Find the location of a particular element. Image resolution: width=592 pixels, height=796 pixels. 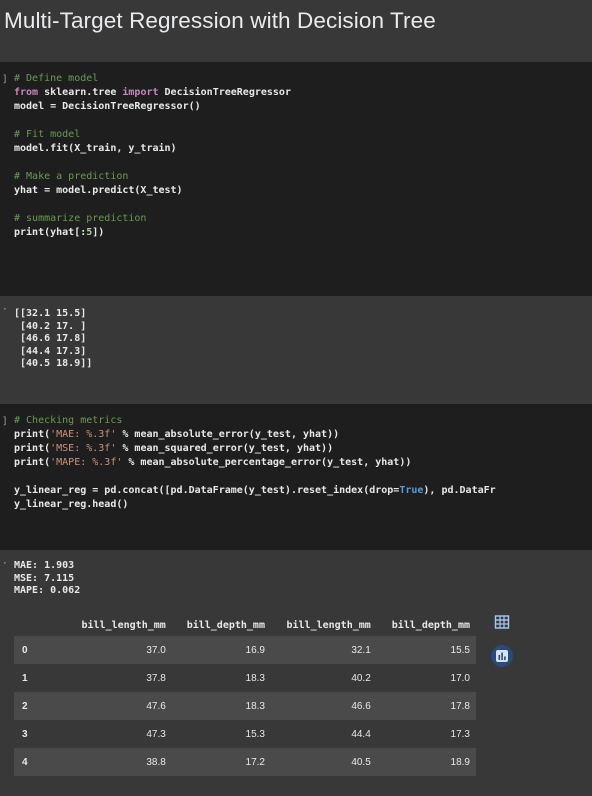

column-header is located at coordinates (40, 625).